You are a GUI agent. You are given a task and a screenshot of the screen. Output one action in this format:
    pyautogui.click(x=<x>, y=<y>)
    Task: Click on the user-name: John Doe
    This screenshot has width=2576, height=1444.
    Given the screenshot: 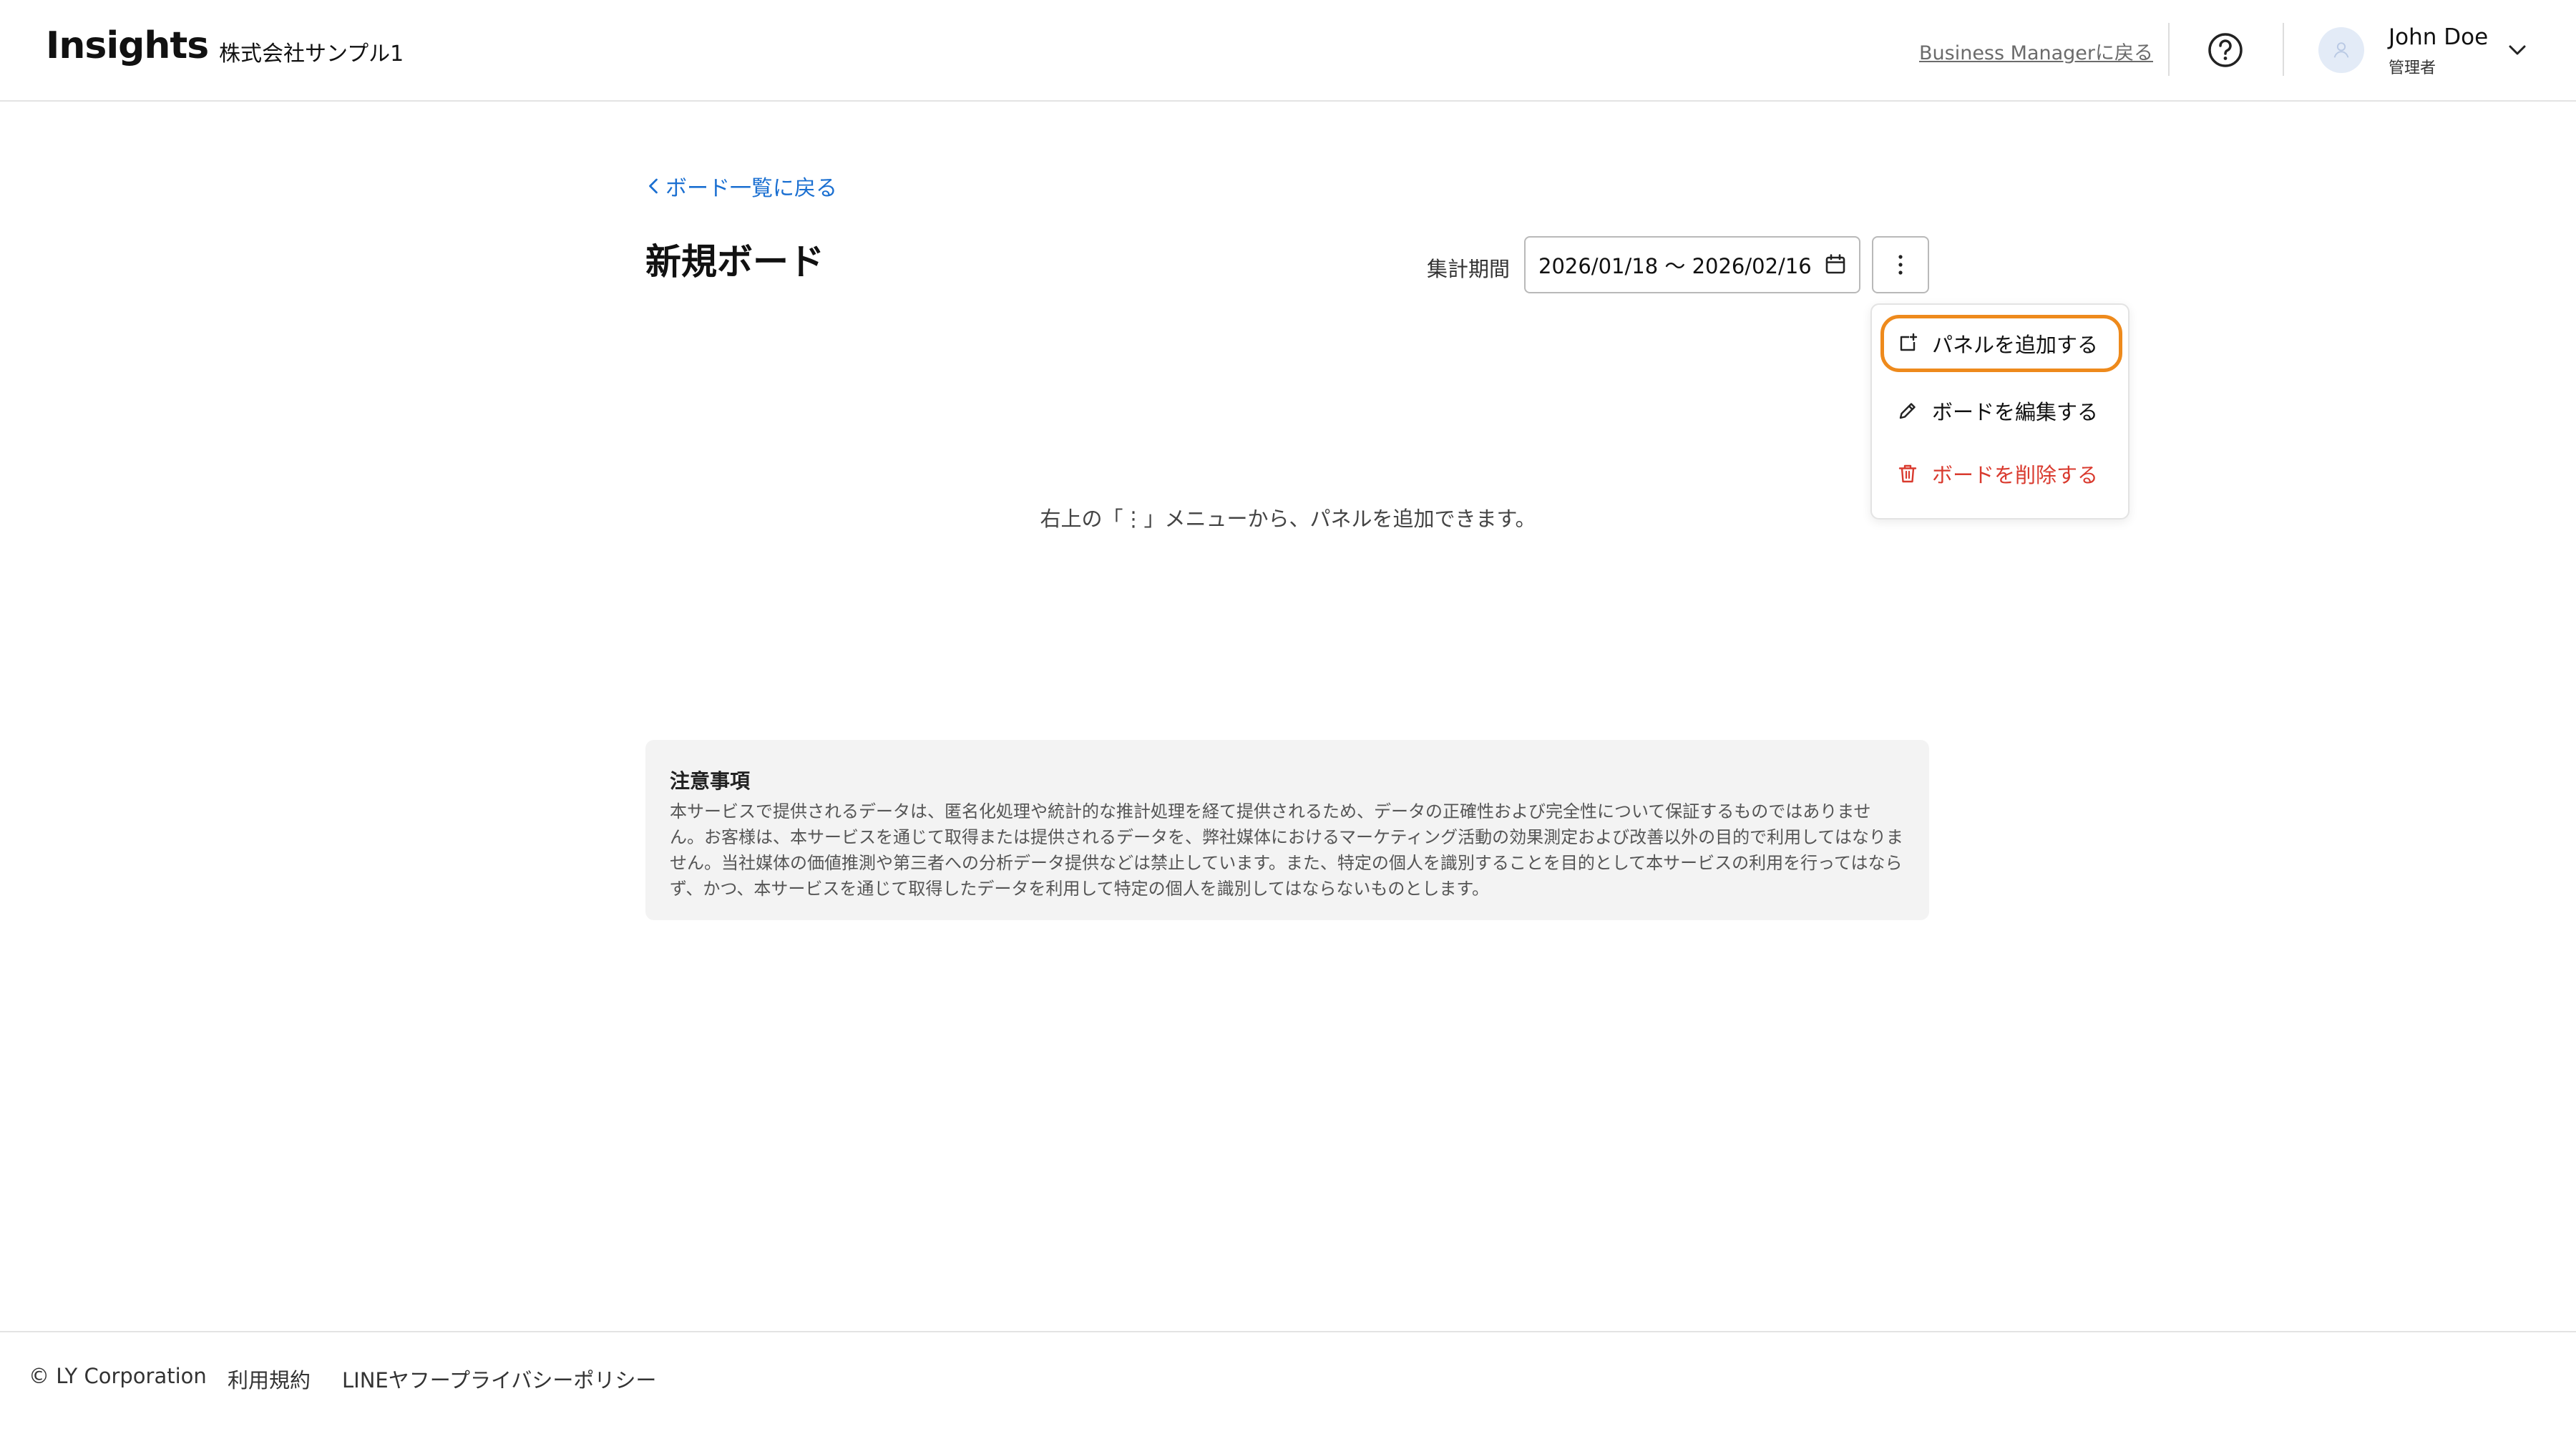 What is the action you would take?
    pyautogui.click(x=2439, y=37)
    